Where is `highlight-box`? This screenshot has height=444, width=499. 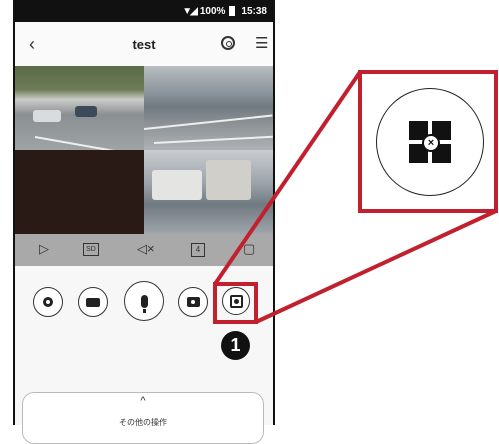 highlight-box is located at coordinates (235, 303).